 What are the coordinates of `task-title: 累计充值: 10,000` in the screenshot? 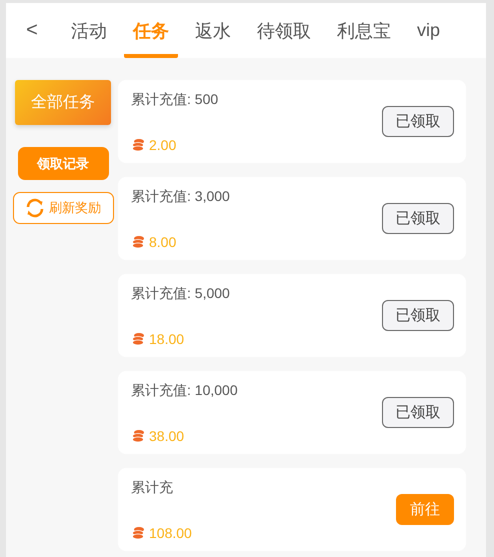 It's located at (184, 391).